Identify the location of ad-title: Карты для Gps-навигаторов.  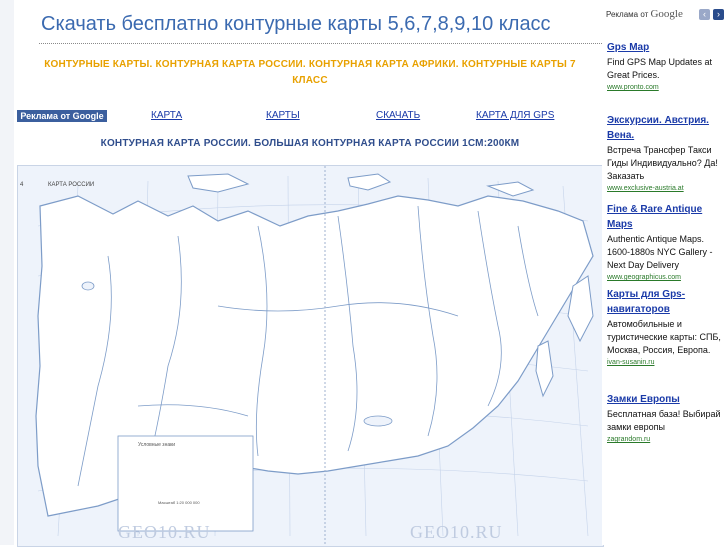
(666, 302).